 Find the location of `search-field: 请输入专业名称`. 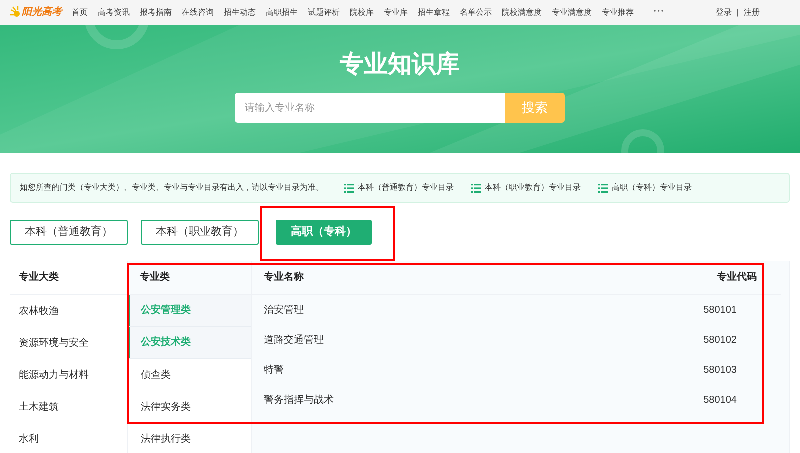

search-field: 请输入专业名称 is located at coordinates (370, 108).